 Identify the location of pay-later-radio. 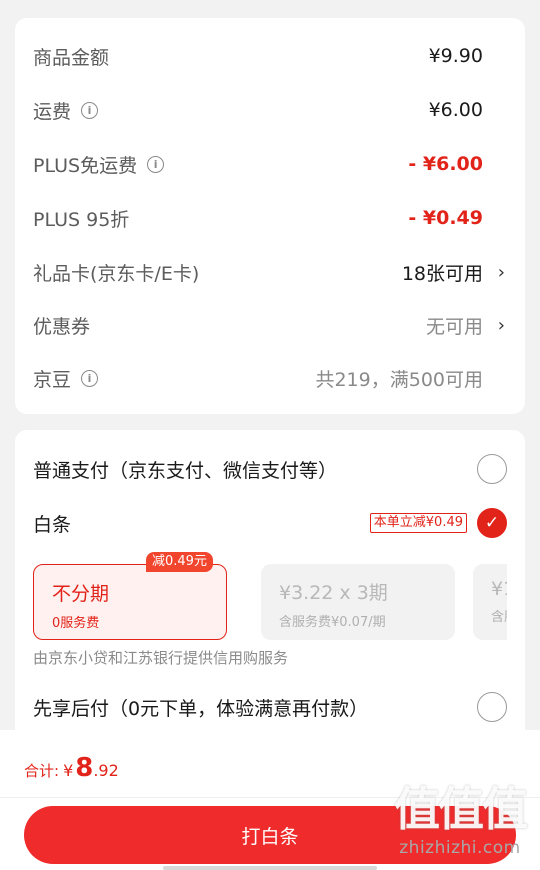
(492, 707).